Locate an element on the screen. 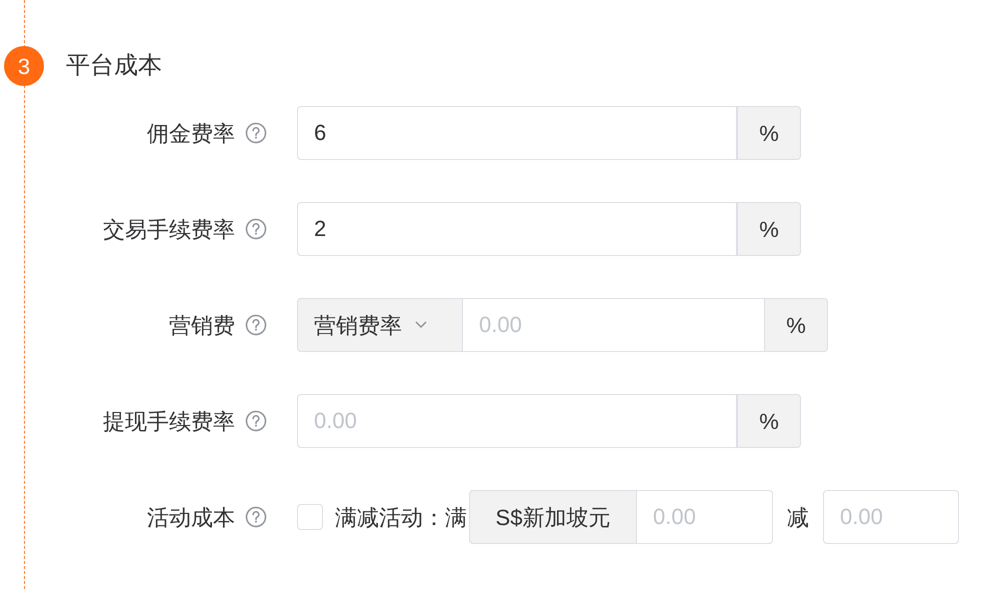  field-label: 营销费 is located at coordinates (202, 326).